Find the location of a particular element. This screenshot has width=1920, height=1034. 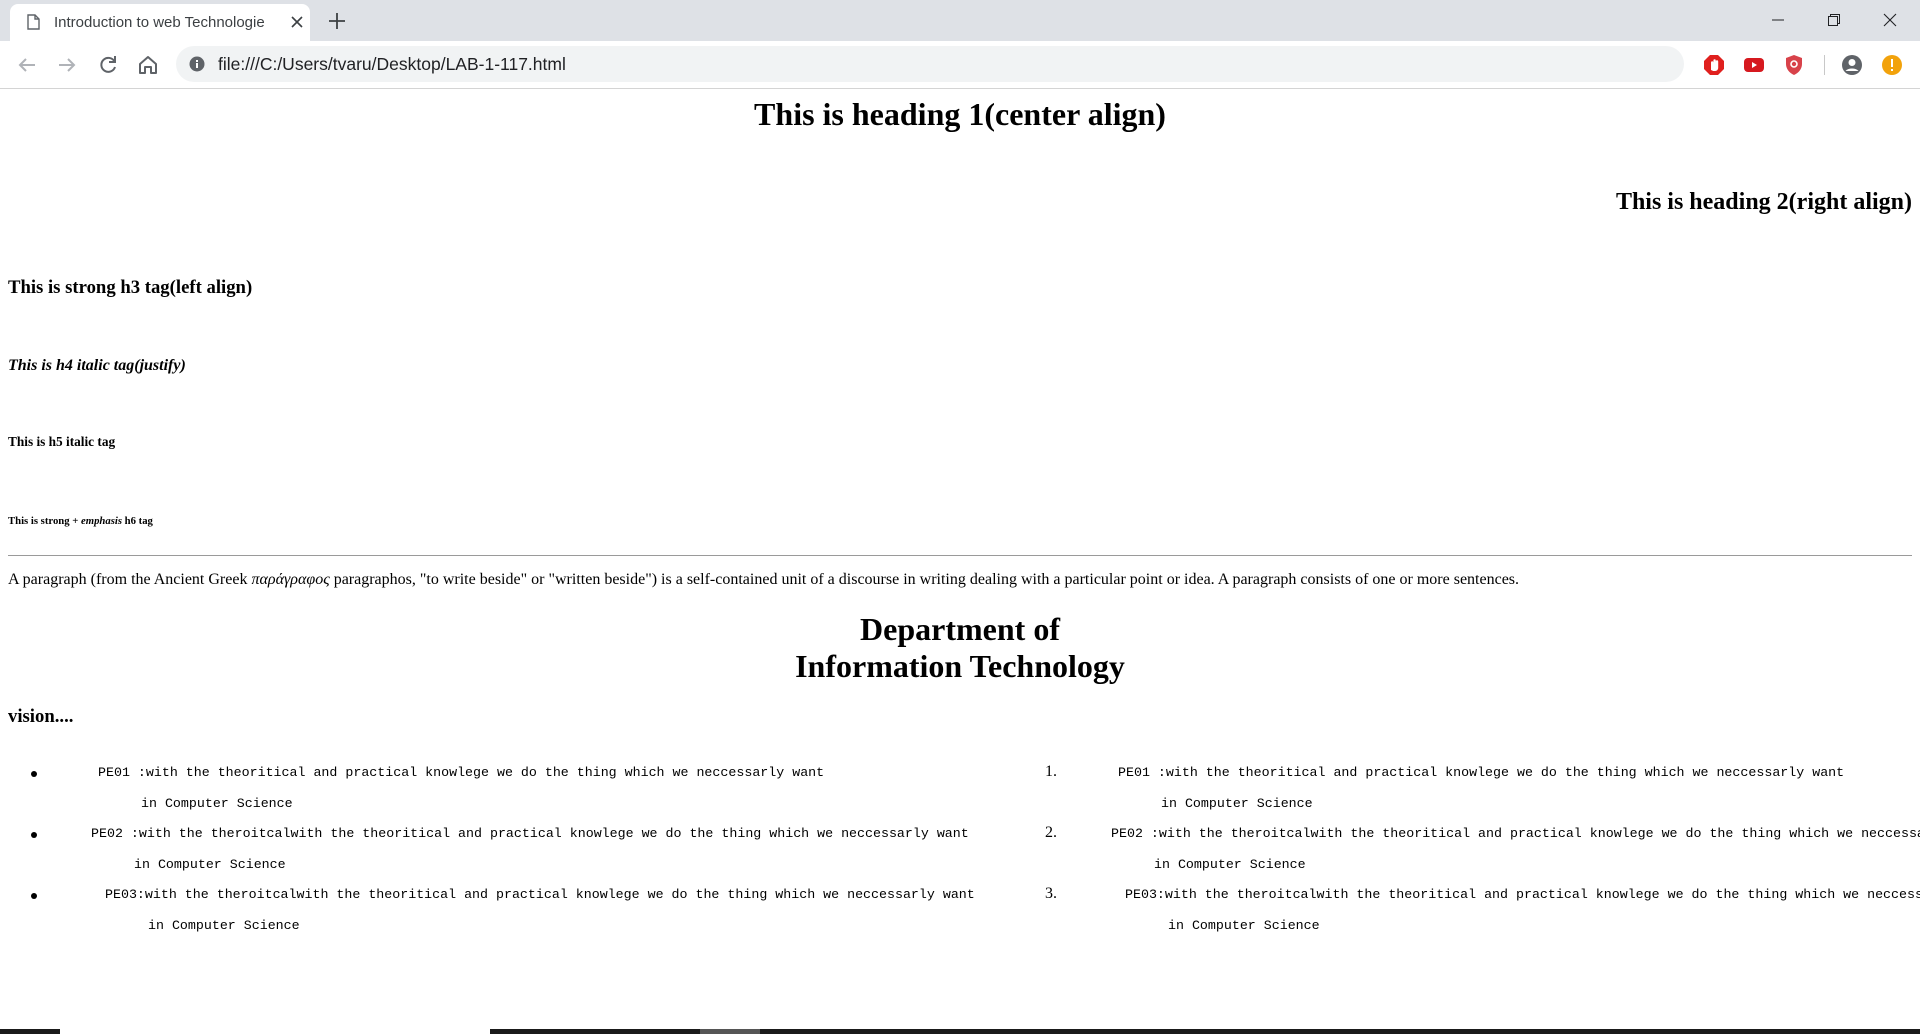

minimize-button is located at coordinates (1778, 20).